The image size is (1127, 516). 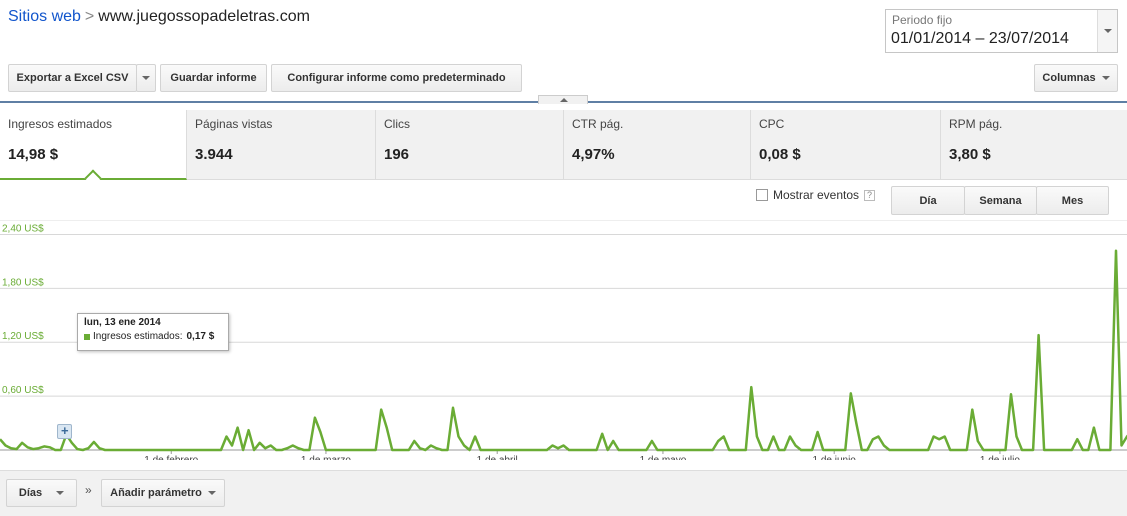 What do you see at coordinates (780, 154) in the screenshot?
I see `metric-value: 0,08 $` at bounding box center [780, 154].